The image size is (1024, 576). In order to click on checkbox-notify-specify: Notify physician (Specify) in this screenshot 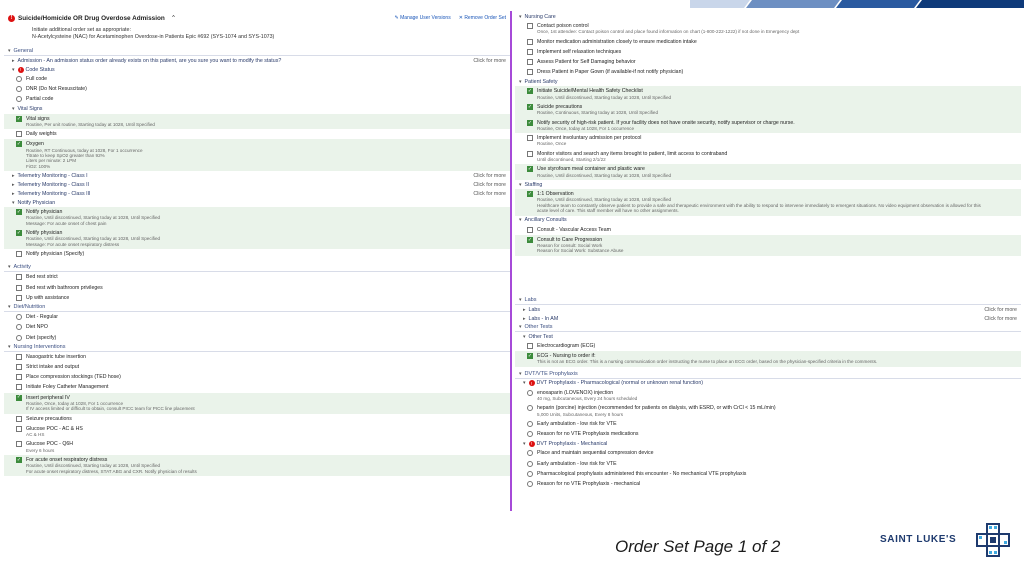, I will do `click(257, 254)`.